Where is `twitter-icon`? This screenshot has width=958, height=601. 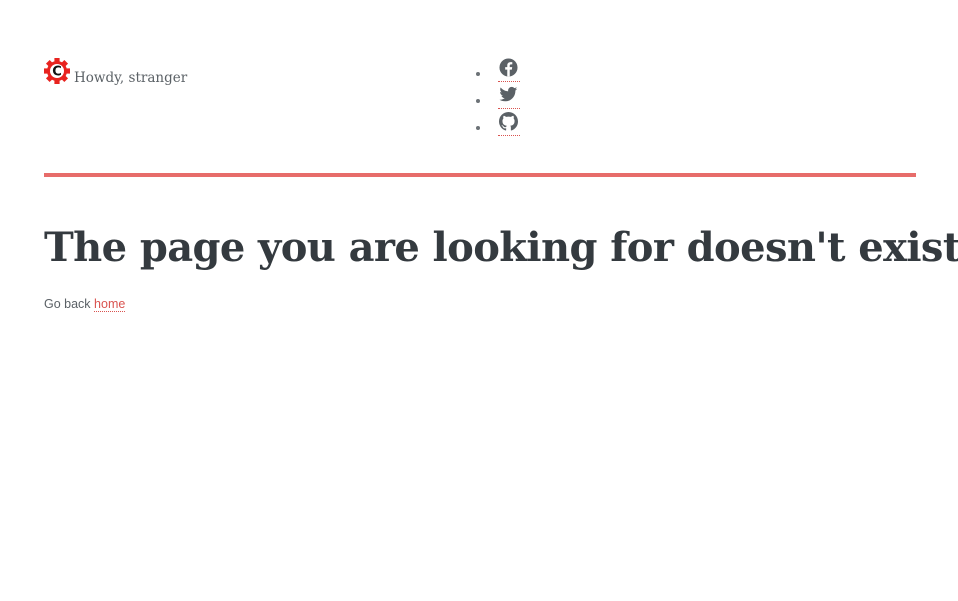 twitter-icon is located at coordinates (508, 93).